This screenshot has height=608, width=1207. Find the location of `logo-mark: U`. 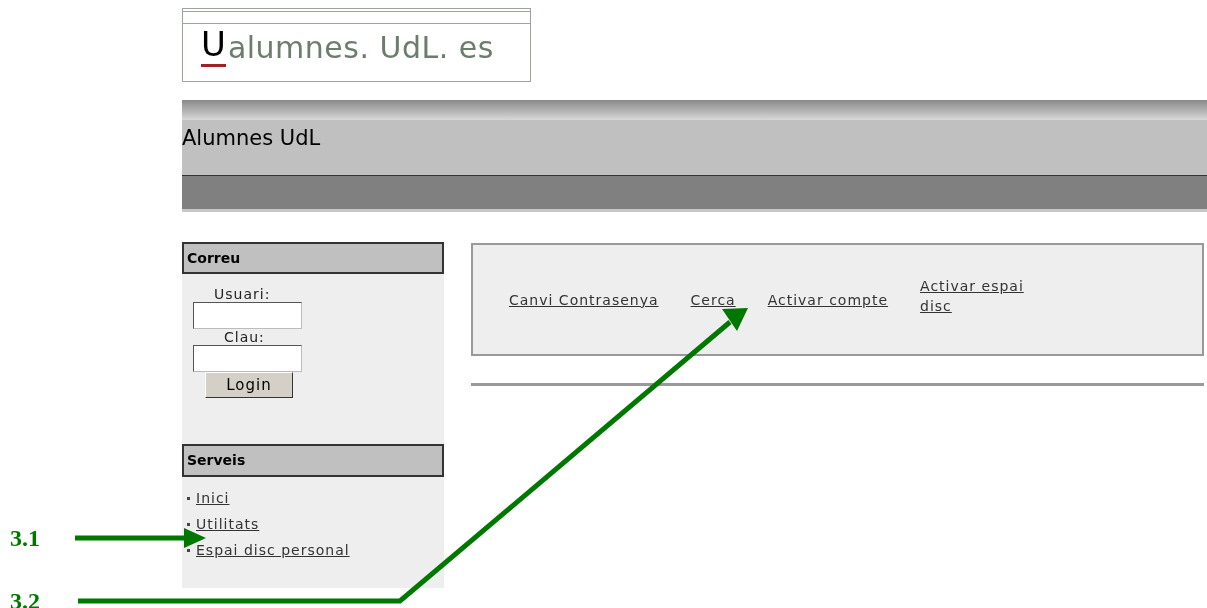

logo-mark: U is located at coordinates (213, 45).